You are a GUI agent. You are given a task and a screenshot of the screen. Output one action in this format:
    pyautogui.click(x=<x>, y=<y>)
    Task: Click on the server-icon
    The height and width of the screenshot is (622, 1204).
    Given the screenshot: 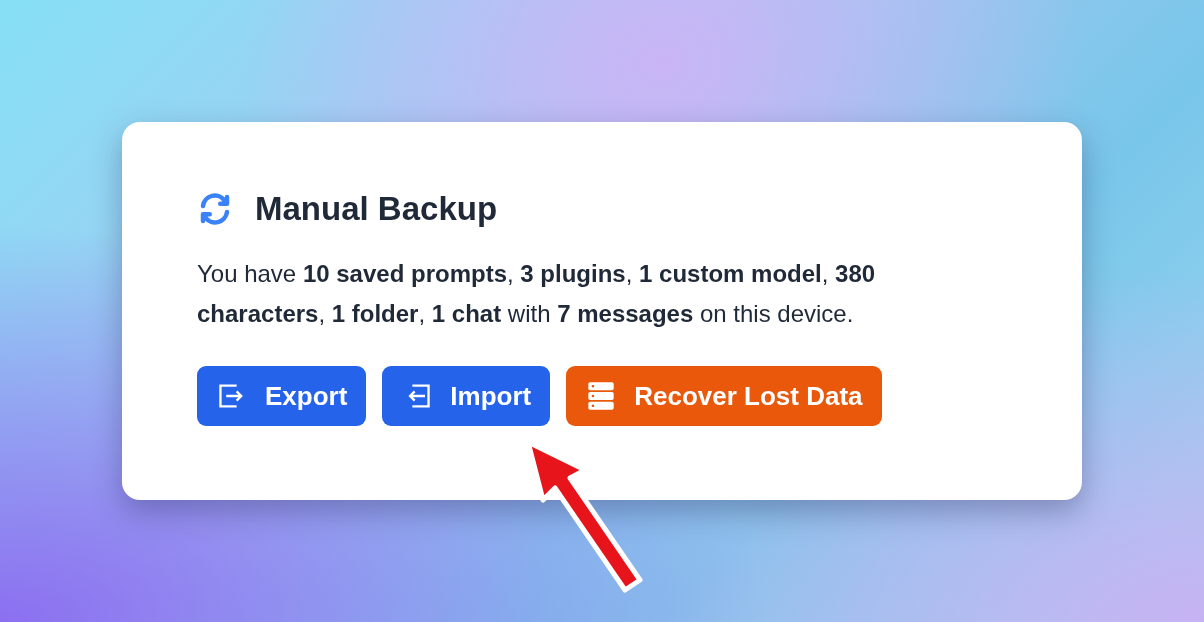 What is the action you would take?
    pyautogui.click(x=601, y=396)
    